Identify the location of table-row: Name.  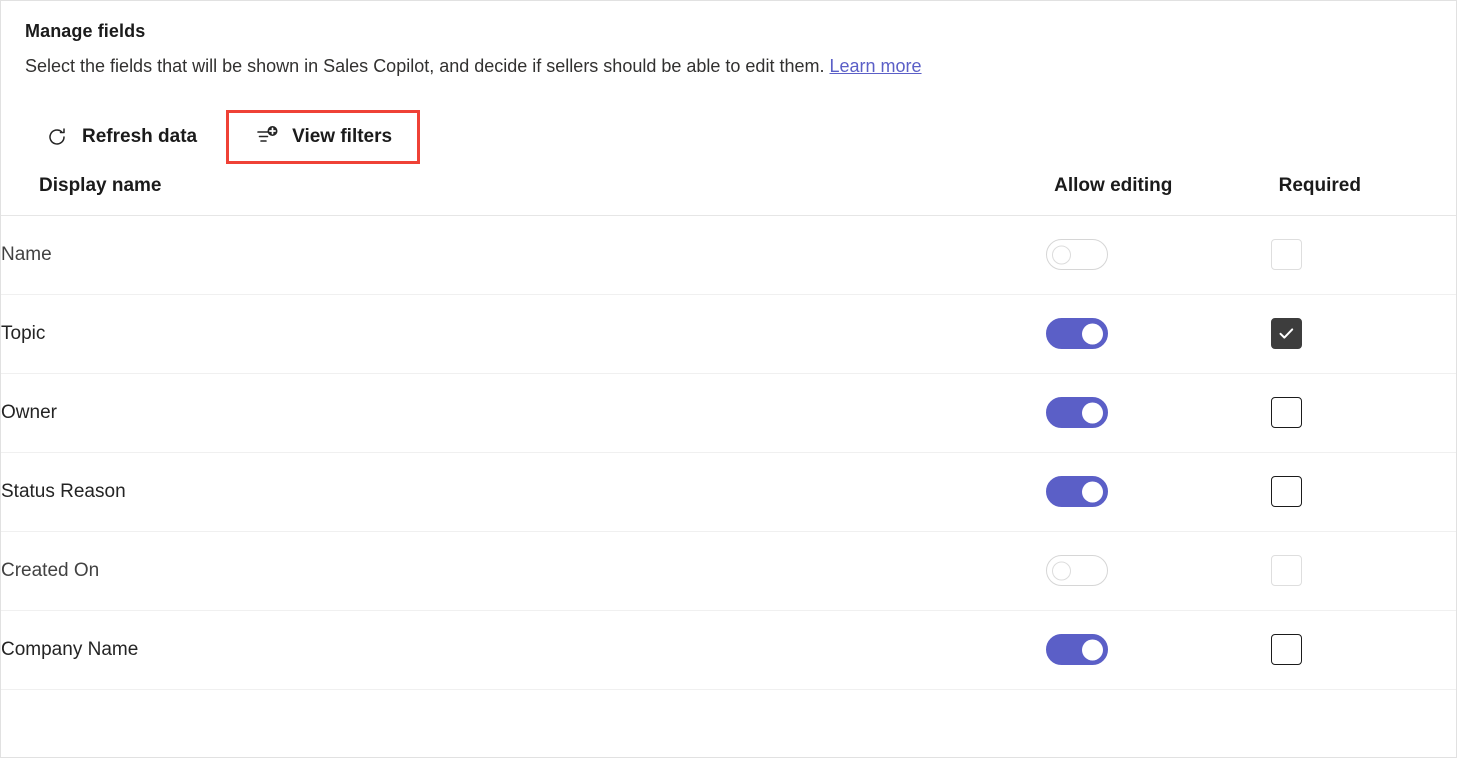
(728, 255).